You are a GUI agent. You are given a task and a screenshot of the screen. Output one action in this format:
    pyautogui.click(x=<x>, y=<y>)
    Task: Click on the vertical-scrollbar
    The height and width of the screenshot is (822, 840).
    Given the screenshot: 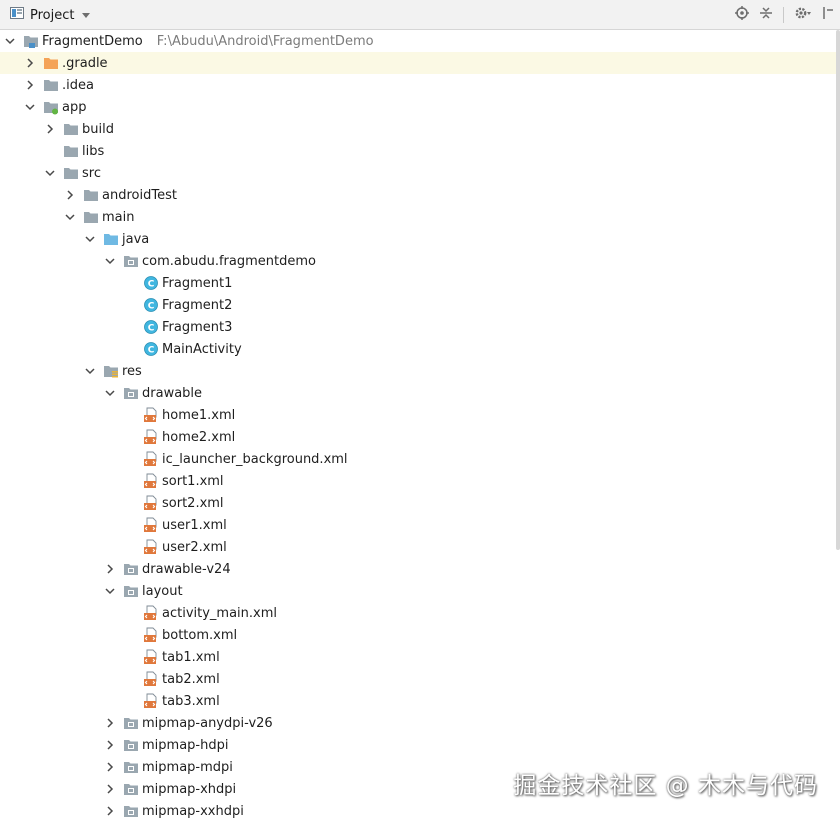 What is the action you would take?
    pyautogui.click(x=838, y=290)
    